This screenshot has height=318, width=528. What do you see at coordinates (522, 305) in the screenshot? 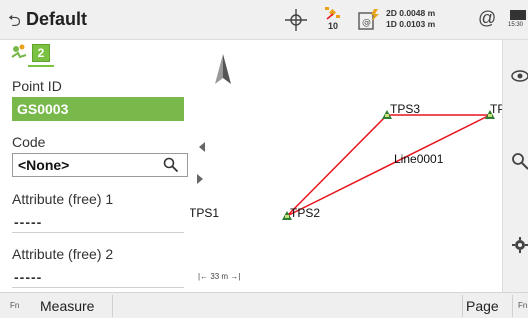
I see `fn-right-key: Fn` at bounding box center [522, 305].